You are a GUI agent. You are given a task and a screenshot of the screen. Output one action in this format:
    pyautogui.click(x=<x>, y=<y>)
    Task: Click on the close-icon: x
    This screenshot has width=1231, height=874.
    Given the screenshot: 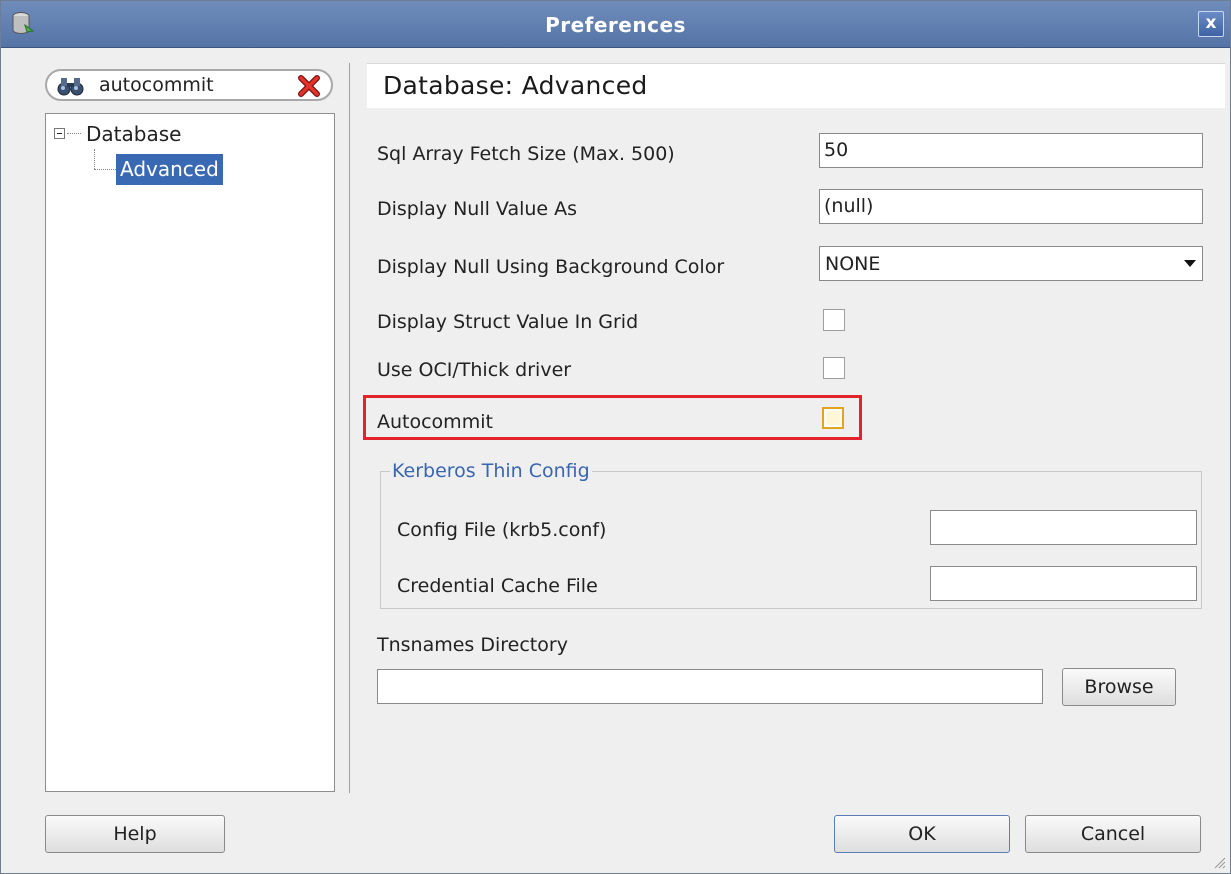 What is the action you would take?
    pyautogui.click(x=1211, y=23)
    